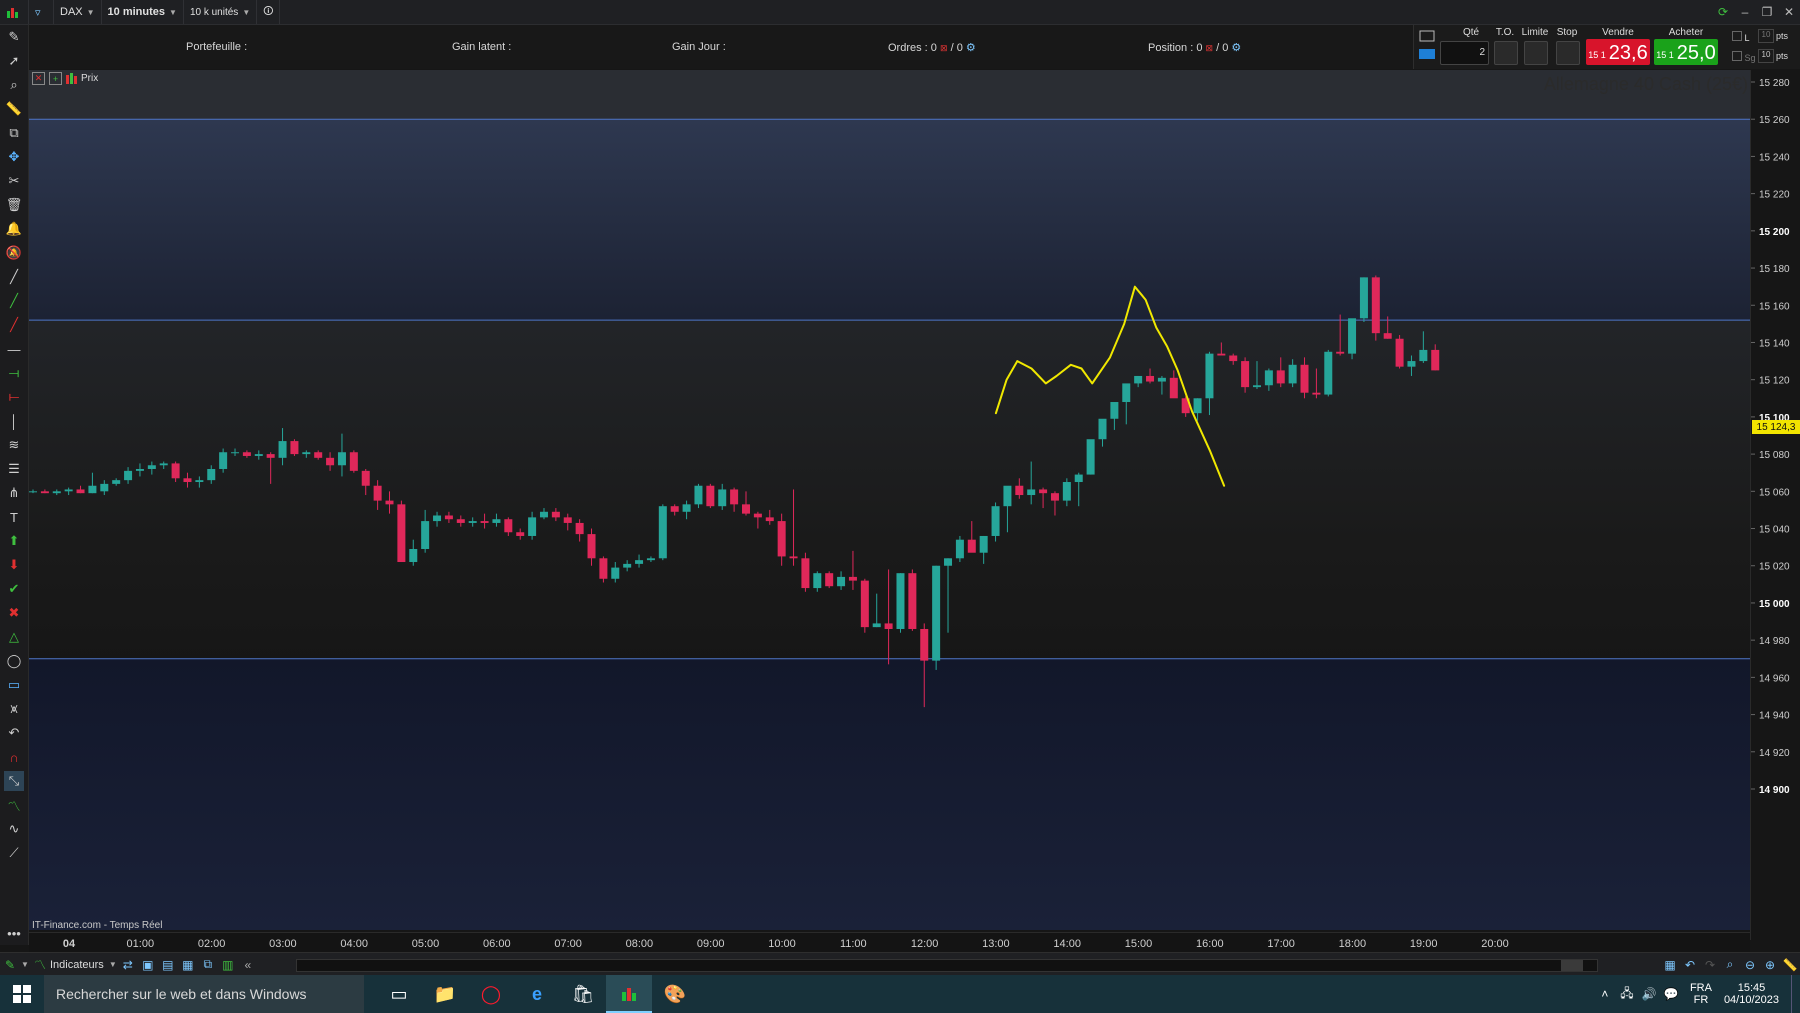  I want to click on pencil-icon: ✎, so click(14, 37).